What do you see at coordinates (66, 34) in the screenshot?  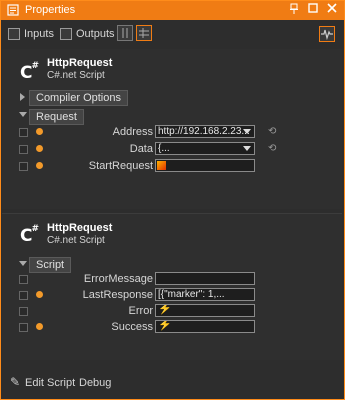 I see `outputs-icon` at bounding box center [66, 34].